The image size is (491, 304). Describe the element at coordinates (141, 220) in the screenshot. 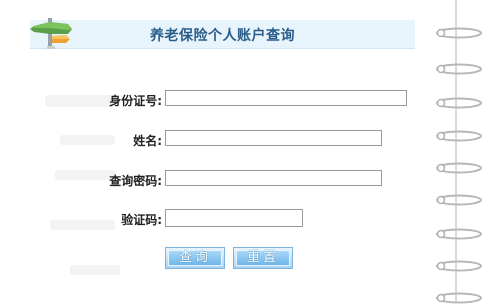

I see `captcha-label: 验证码:` at that location.